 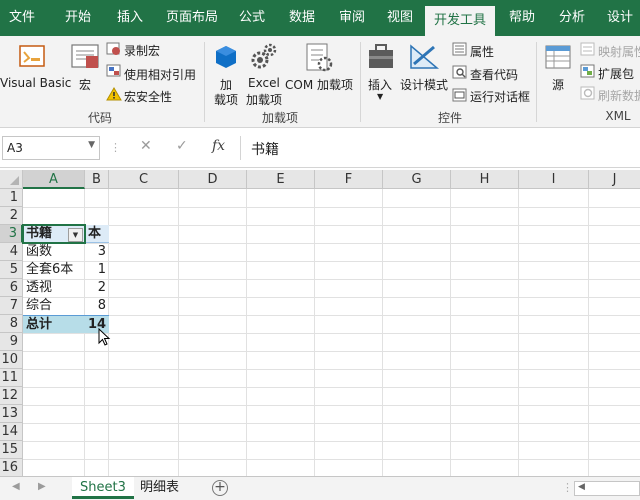 I want to click on pivot-item-label: 函数, so click(x=54, y=252).